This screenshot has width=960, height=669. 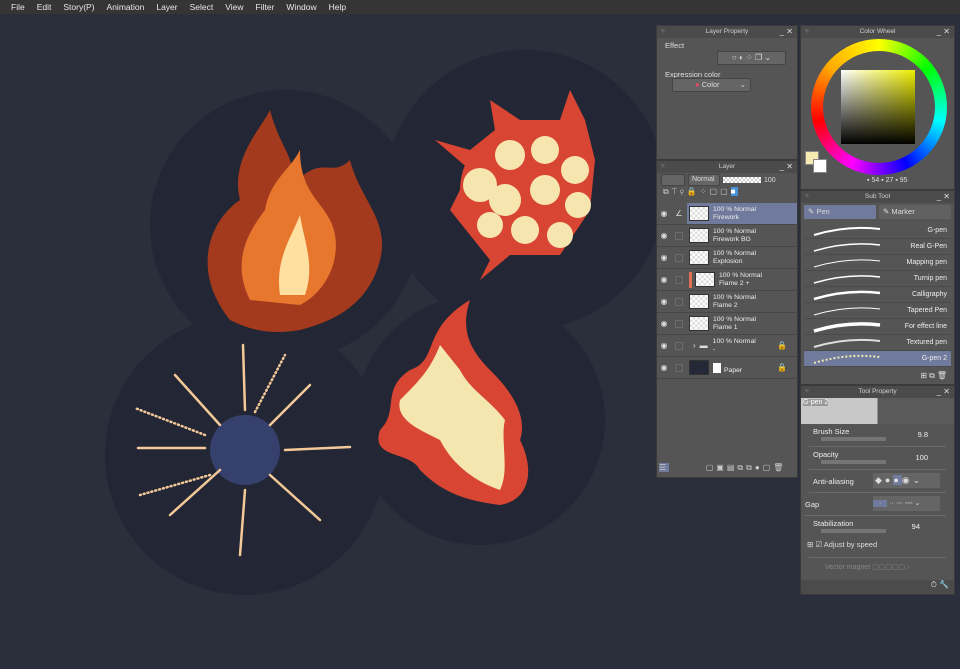 What do you see at coordinates (820, 166) in the screenshot?
I see `sub-color-swatch` at bounding box center [820, 166].